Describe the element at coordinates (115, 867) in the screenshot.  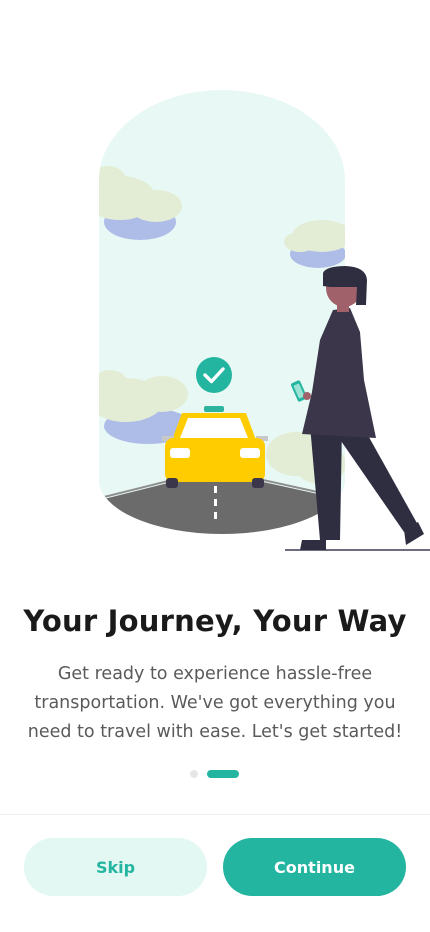
I see `skip-button: Skip` at that location.